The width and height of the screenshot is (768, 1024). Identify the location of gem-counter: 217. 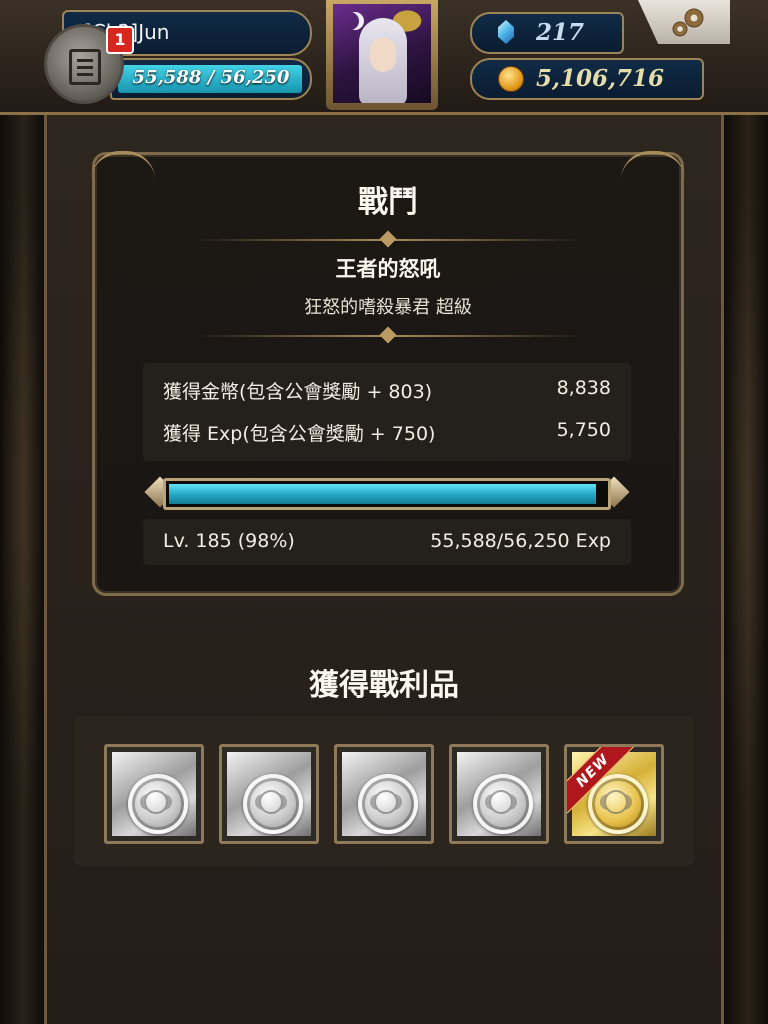
(547, 33).